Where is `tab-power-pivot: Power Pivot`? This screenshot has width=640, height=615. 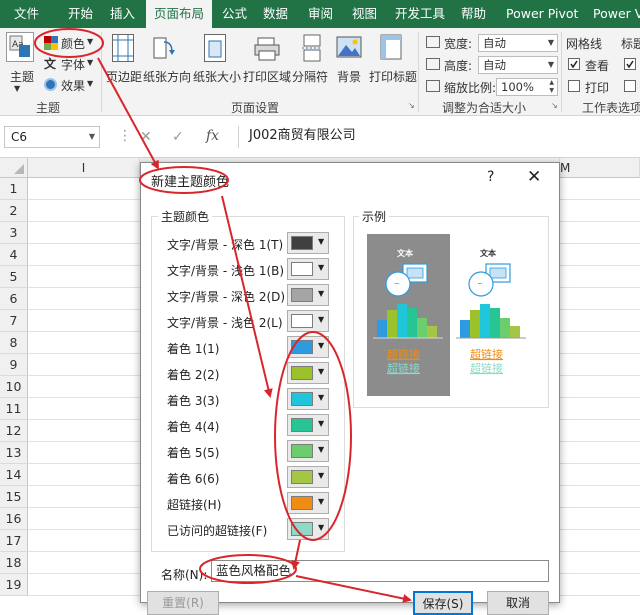
tab-power-pivot: Power Pivot is located at coordinates (542, 14).